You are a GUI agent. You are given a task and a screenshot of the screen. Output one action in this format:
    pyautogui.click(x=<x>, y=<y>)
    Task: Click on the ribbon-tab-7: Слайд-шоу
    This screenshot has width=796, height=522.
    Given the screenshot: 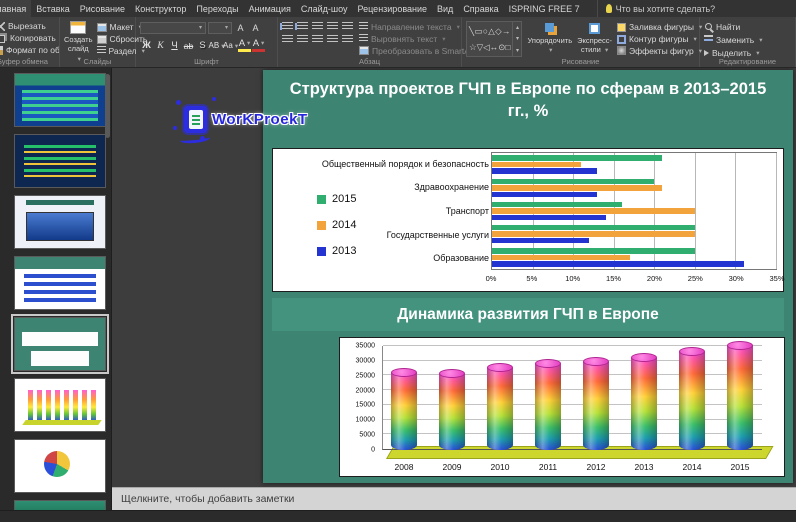 What is the action you would take?
    pyautogui.click(x=324, y=8)
    